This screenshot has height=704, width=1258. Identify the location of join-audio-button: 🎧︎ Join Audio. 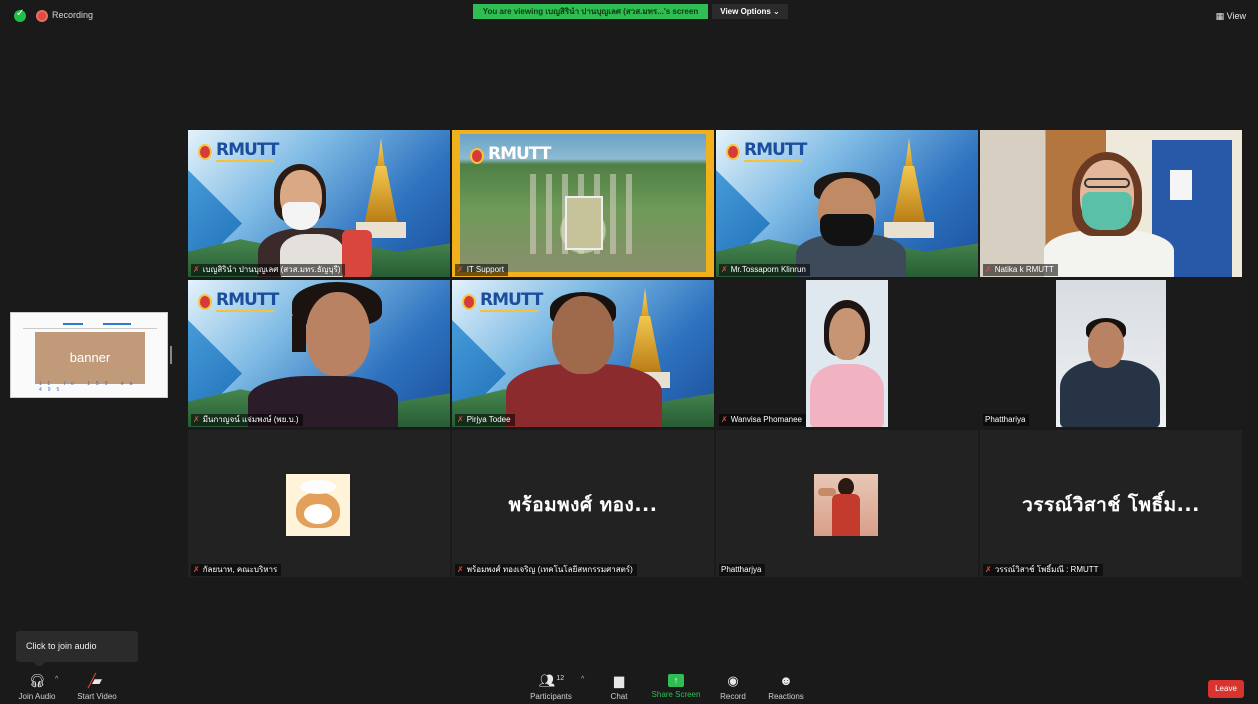
(37, 685).